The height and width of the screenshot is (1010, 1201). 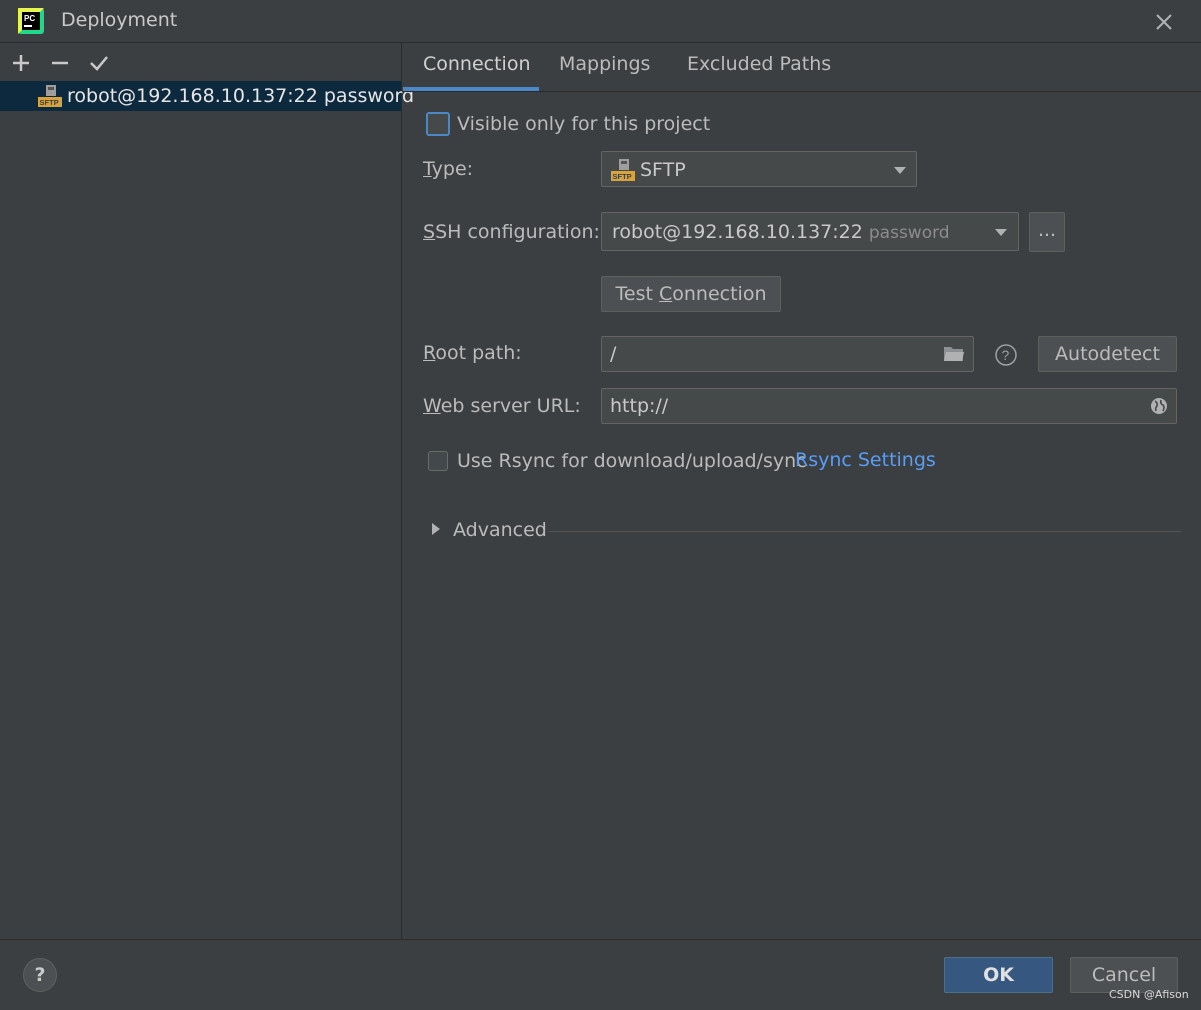 I want to click on root-path-input, so click(x=787, y=354).